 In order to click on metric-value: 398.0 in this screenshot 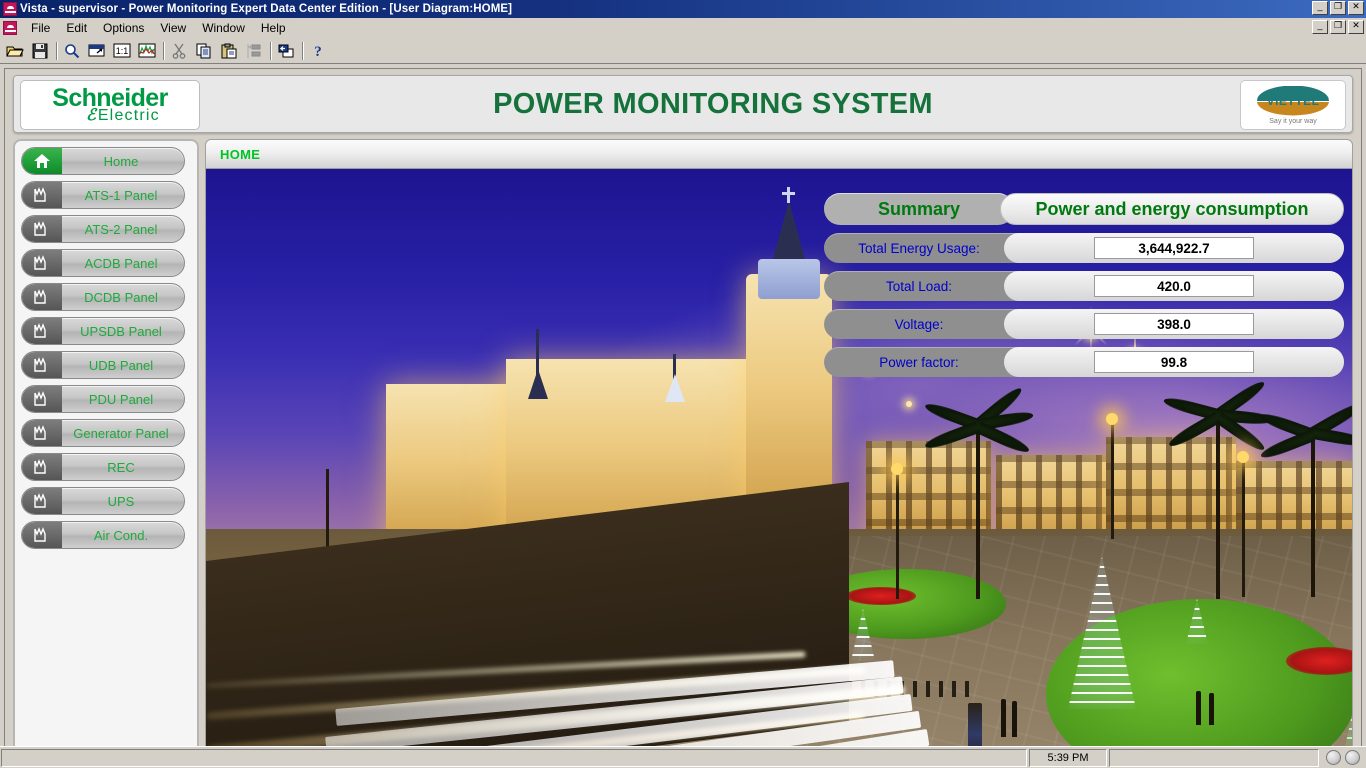, I will do `click(1174, 324)`.